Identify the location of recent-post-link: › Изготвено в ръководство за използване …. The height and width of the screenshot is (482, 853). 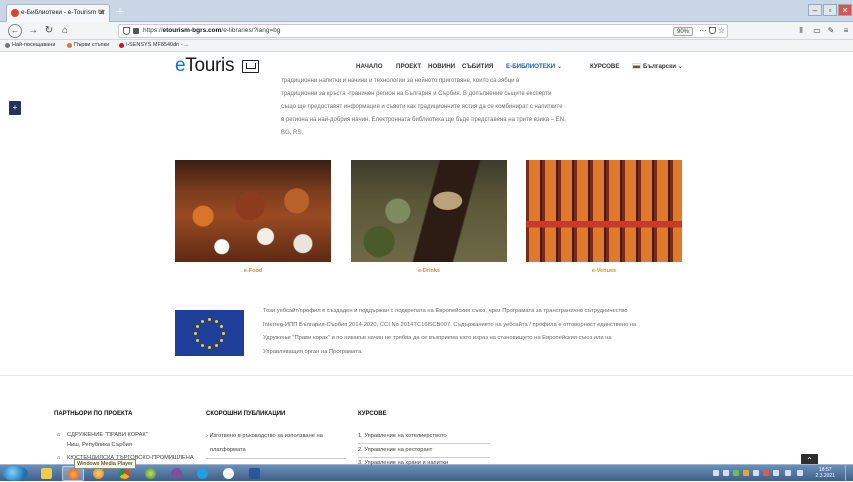
(264, 436).